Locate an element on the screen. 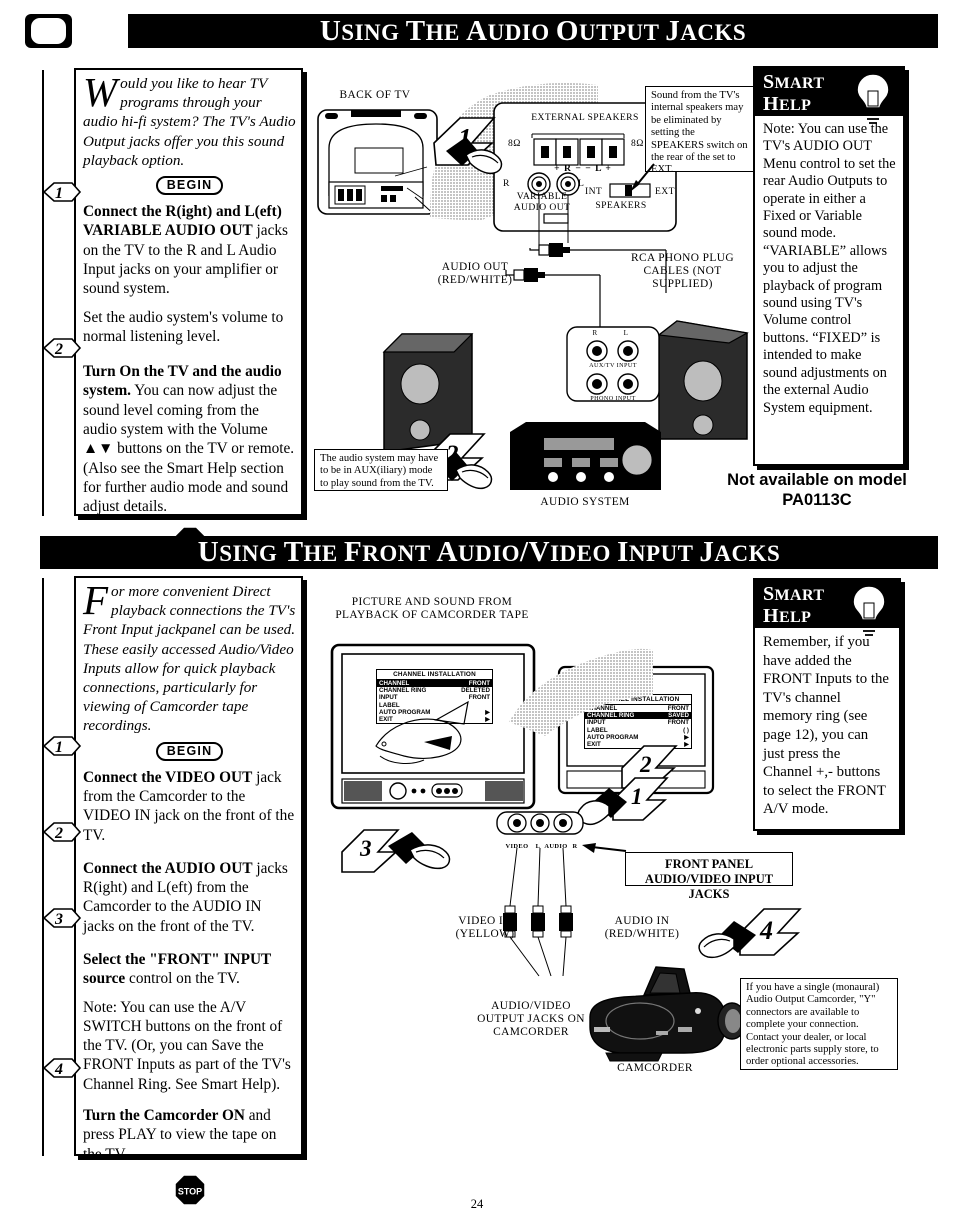 This screenshot has height=1230, width=954. right-speaker-illustration is located at coordinates (703, 380).